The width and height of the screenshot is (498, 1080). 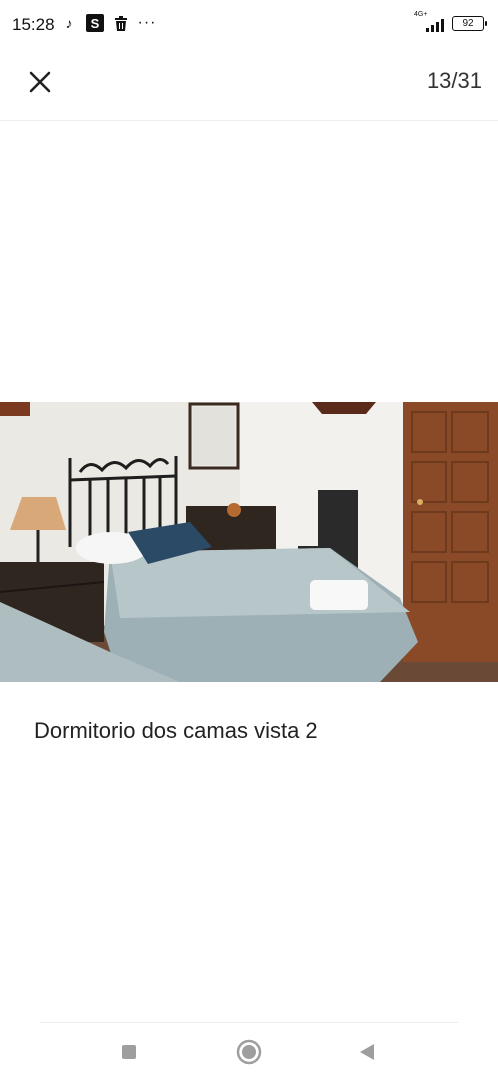 I want to click on close-icon, so click(x=40, y=82).